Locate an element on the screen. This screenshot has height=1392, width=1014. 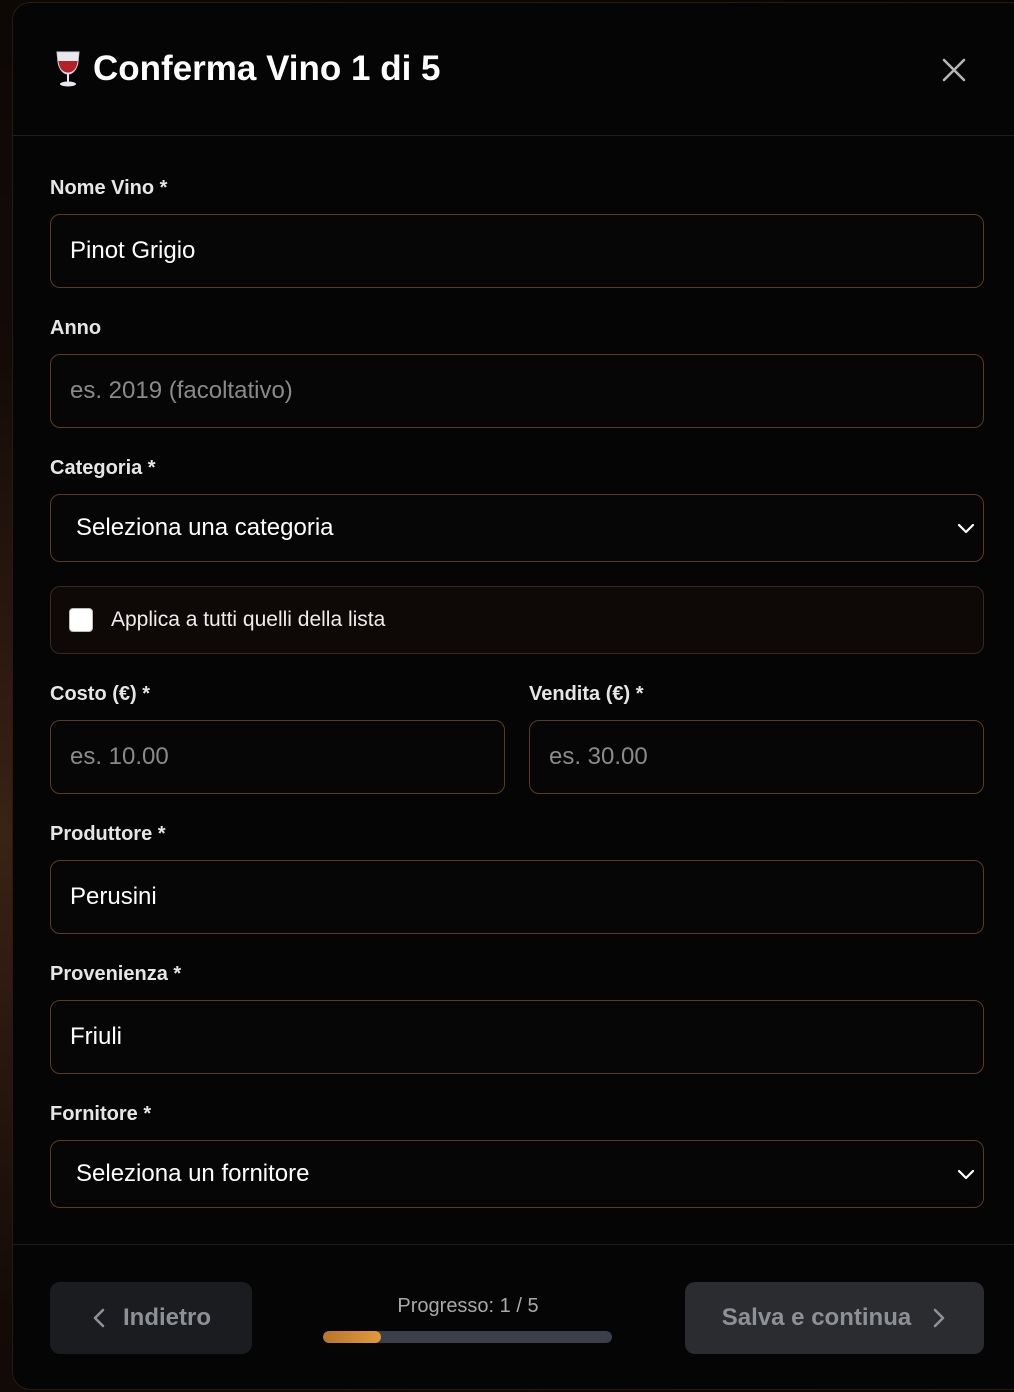
dialog-title: Conferma Vino 1 di 5 is located at coordinates (247, 69).